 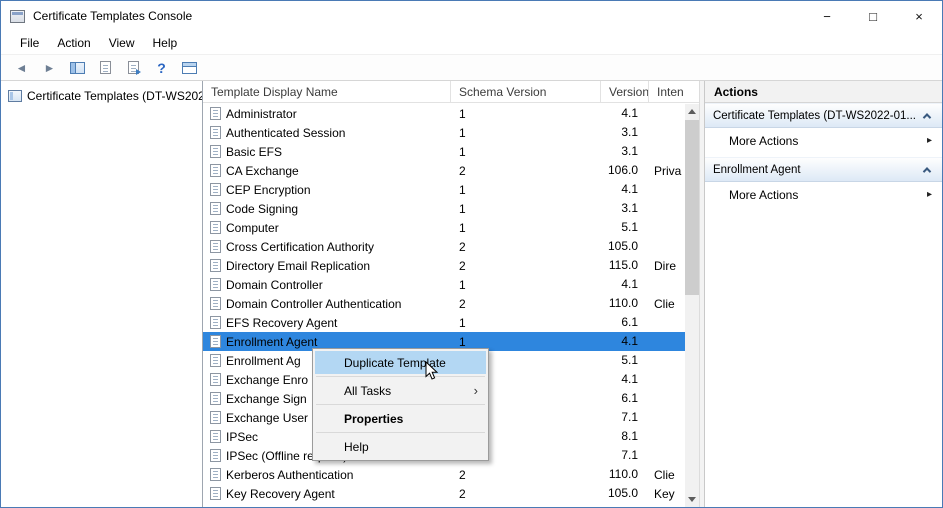 What do you see at coordinates (471, 16) in the screenshot?
I see `titlebar: Certificate Templates Console − □ ×` at bounding box center [471, 16].